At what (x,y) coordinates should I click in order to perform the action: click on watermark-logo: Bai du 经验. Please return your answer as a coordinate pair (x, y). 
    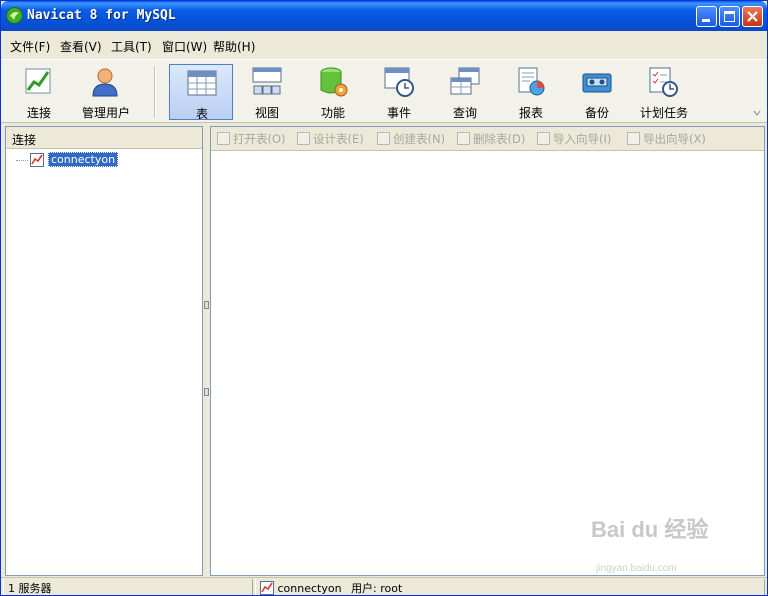
    Looking at the image, I should click on (650, 529).